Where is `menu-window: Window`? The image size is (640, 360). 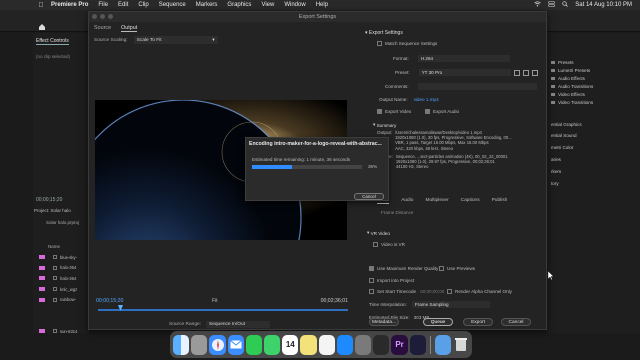 menu-window: Window is located at coordinates (294, 5).